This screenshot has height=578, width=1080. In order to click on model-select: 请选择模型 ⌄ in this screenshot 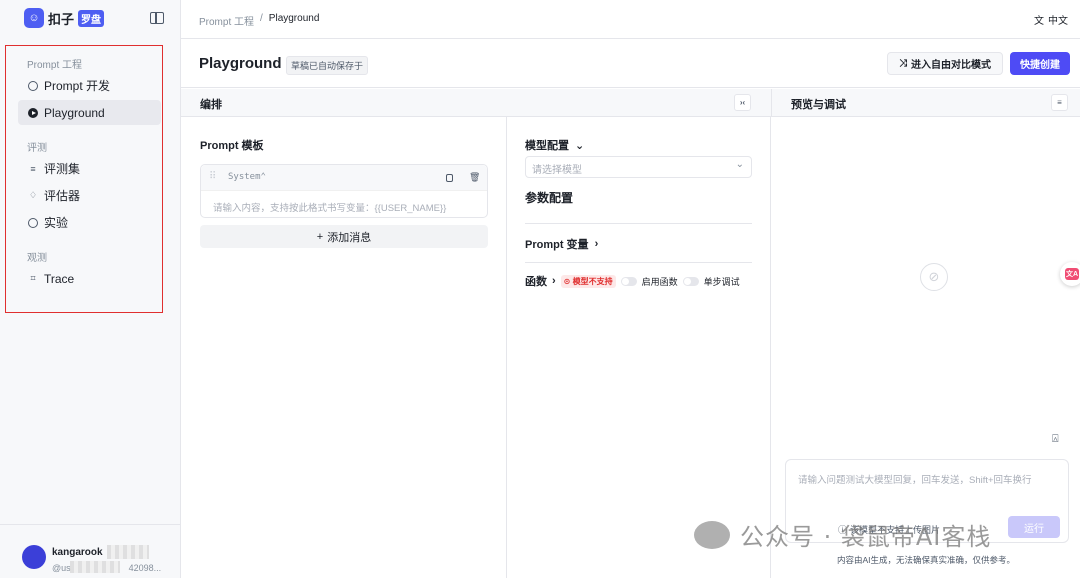, I will do `click(638, 167)`.